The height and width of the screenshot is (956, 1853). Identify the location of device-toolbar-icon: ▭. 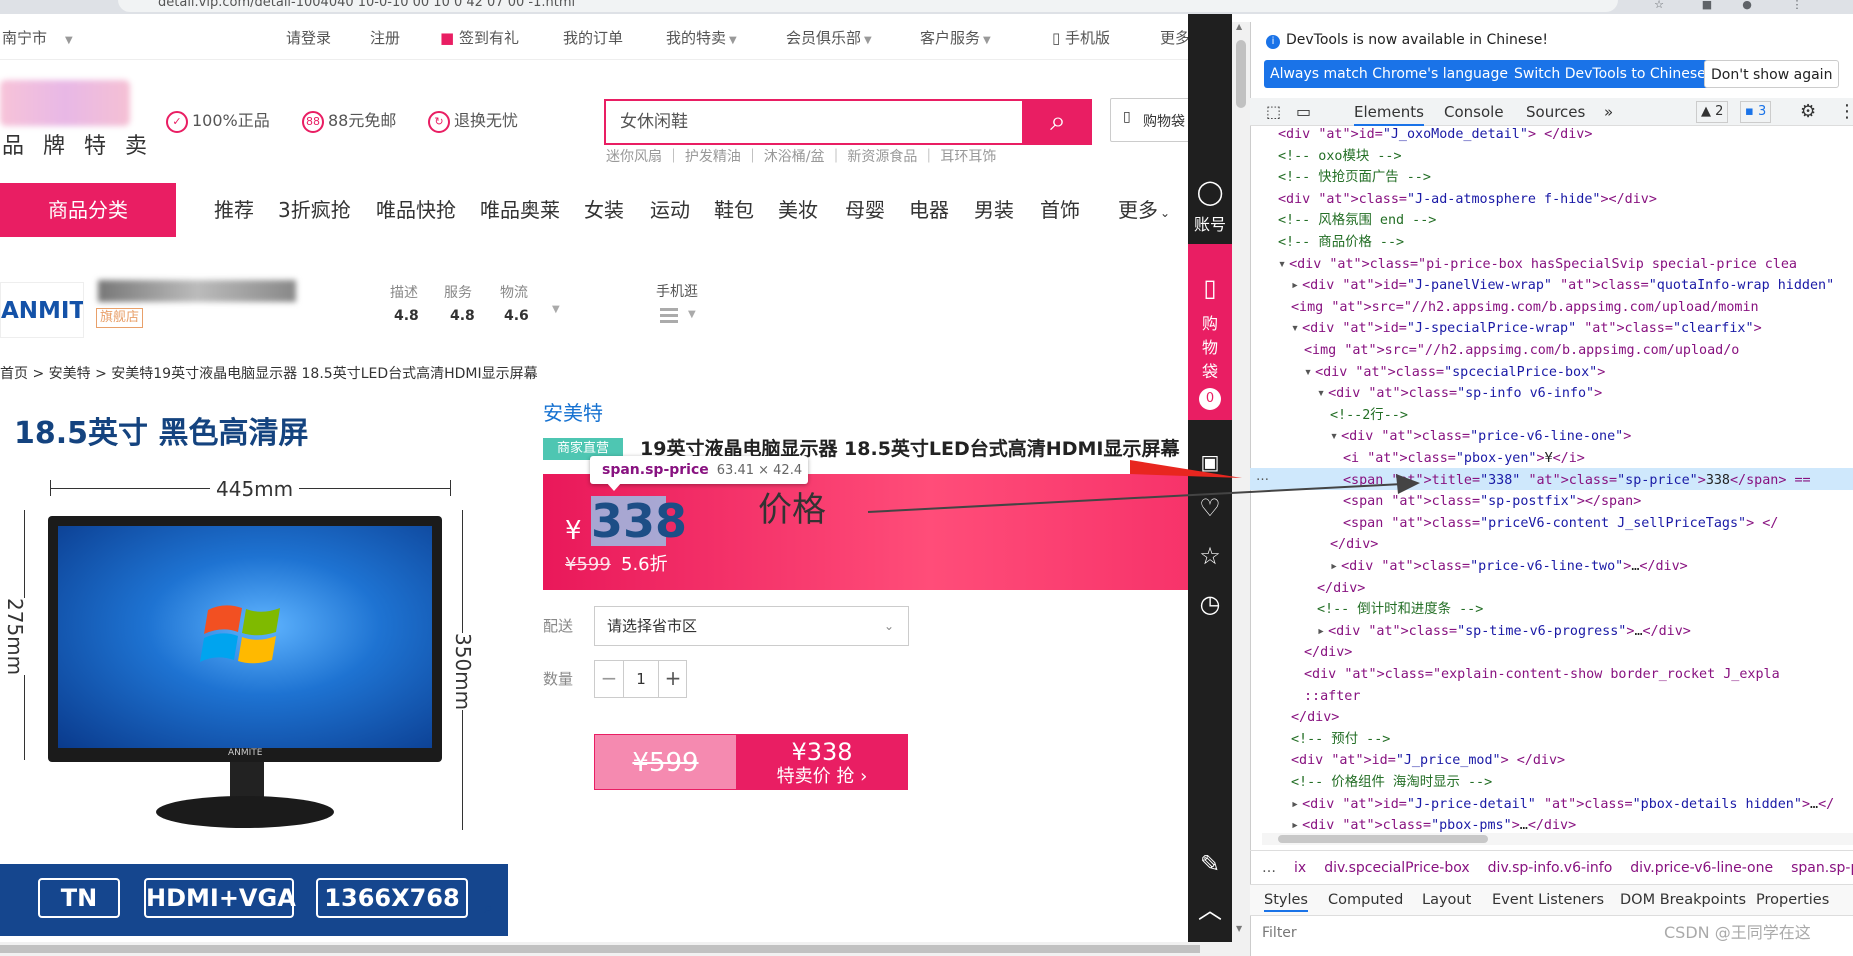
(1303, 112).